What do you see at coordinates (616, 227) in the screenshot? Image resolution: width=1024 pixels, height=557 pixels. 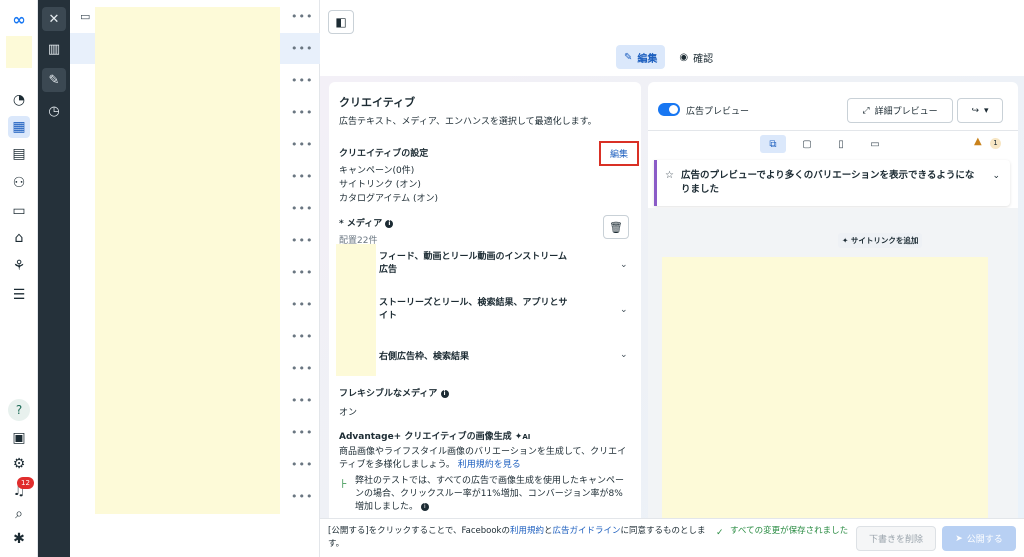 I see `trash-icon: 🗑` at bounding box center [616, 227].